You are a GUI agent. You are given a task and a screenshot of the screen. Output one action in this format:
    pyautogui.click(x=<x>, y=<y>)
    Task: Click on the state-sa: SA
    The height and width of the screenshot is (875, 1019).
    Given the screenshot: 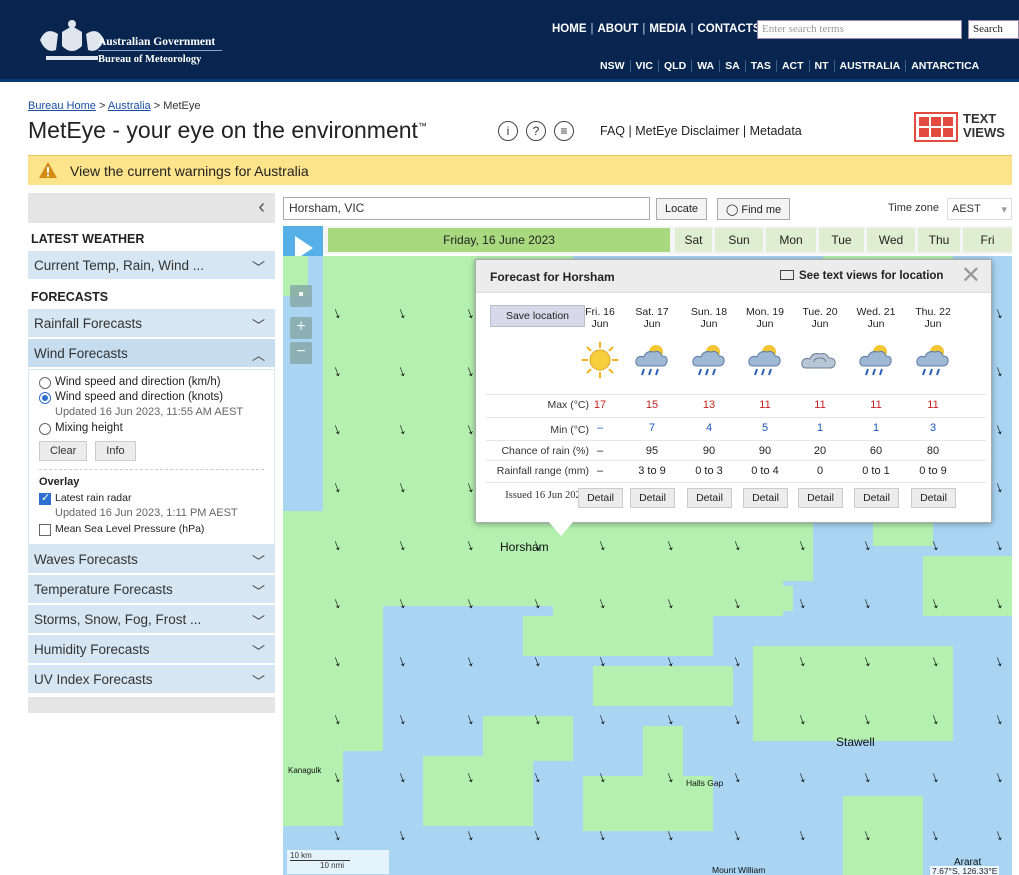 What is the action you would take?
    pyautogui.click(x=732, y=66)
    